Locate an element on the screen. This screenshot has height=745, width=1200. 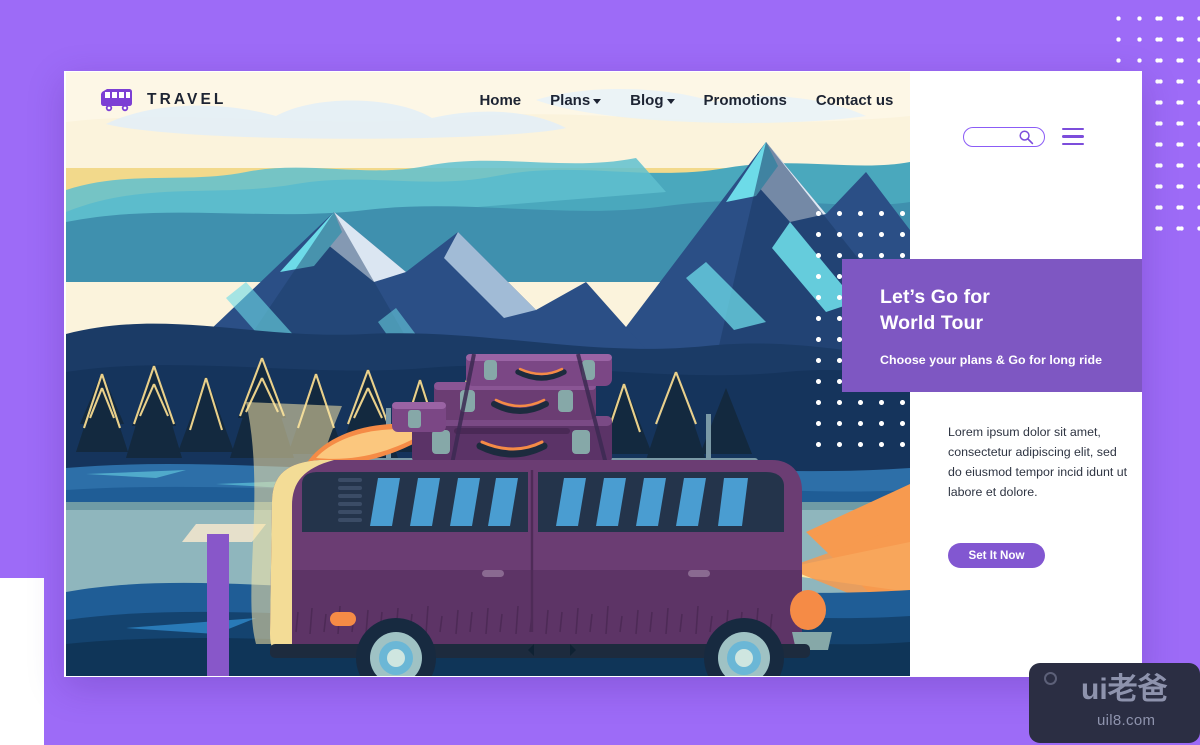
decor-white-square-bottom-left is located at coordinates (22, 661).